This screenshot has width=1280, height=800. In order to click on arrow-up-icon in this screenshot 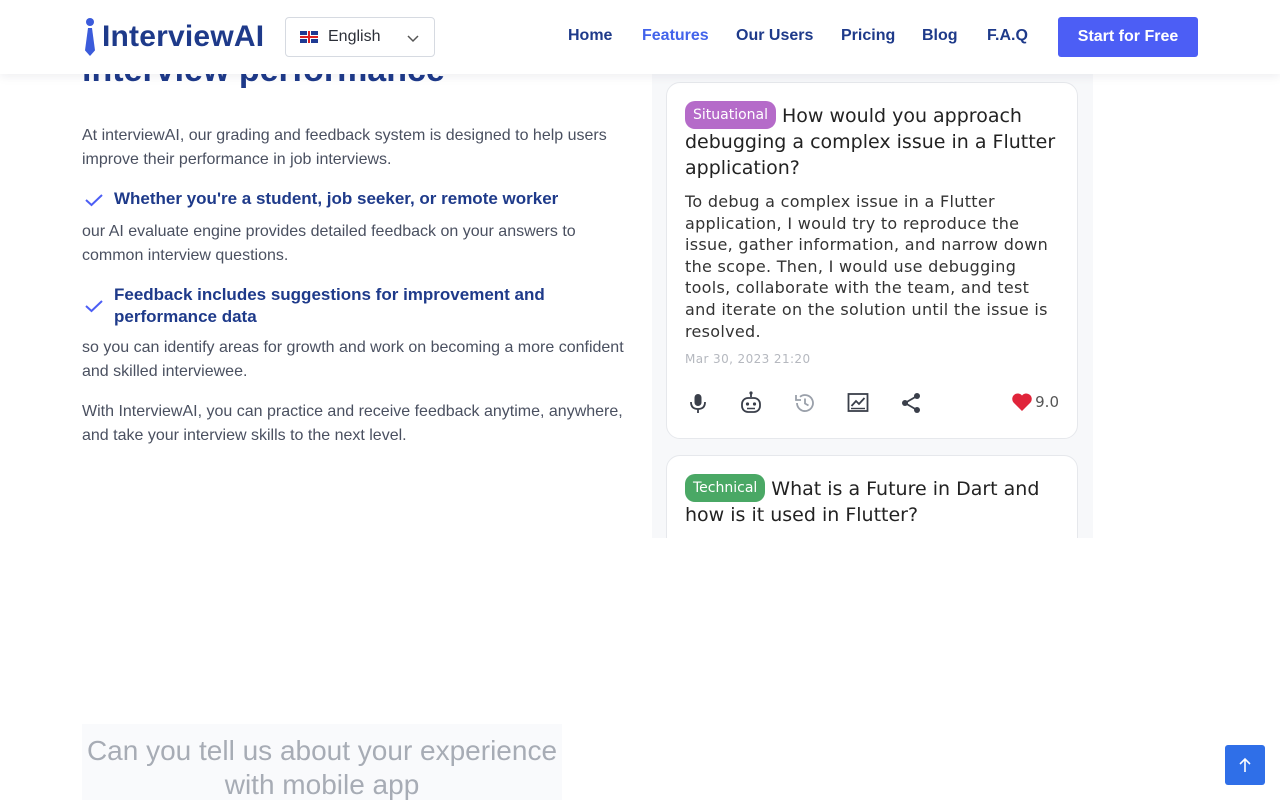, I will do `click(1245, 764)`.